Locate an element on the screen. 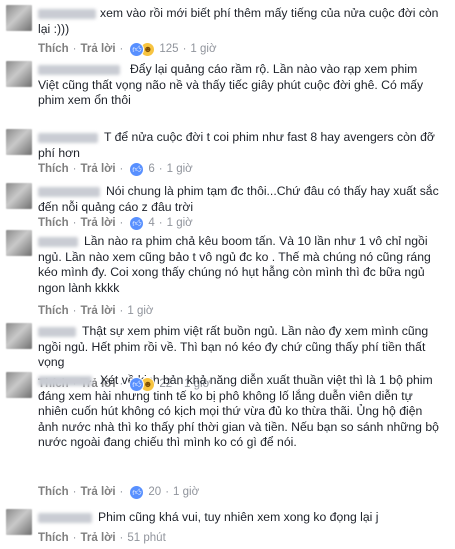 The image size is (455, 549). reaction-count: 6 is located at coordinates (151, 169).